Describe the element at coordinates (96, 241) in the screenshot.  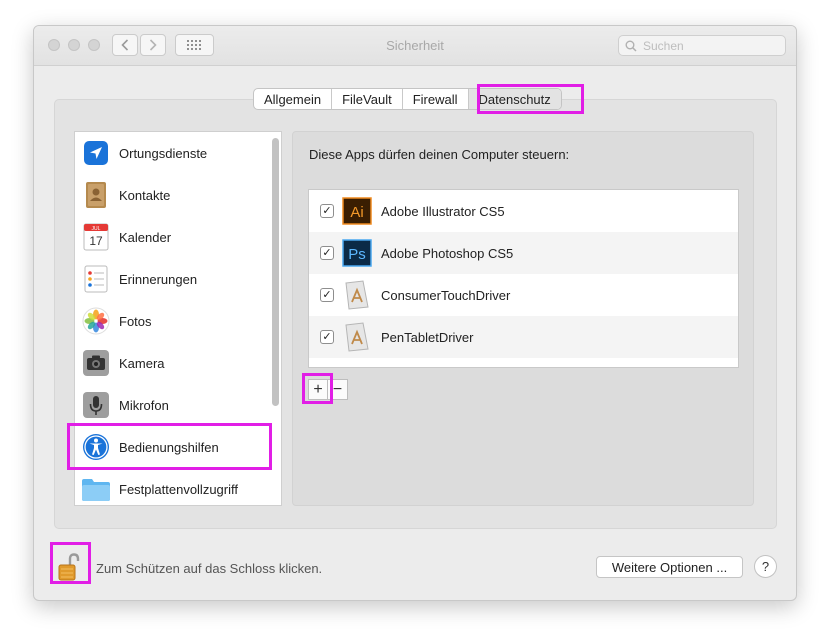
I see `calendar-day-text: 17` at that location.